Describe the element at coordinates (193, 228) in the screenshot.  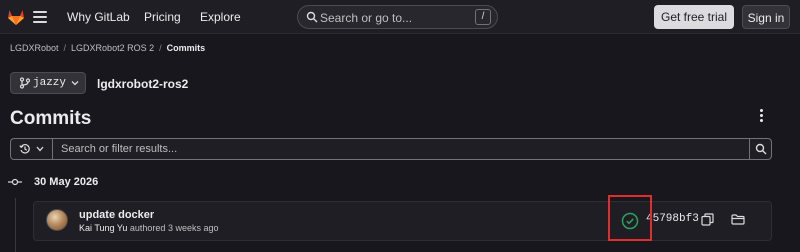
I see `commit-time: 3 weeks ago` at that location.